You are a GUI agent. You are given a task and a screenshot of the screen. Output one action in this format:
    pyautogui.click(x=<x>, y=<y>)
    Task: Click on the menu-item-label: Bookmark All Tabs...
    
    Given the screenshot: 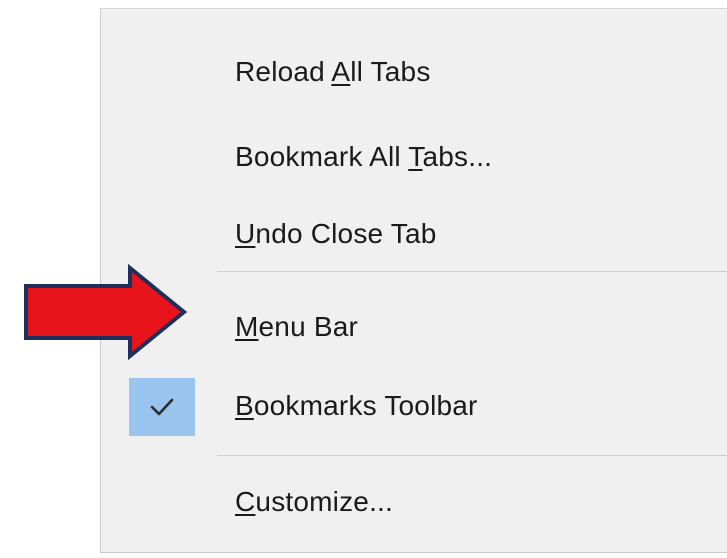 What is the action you would take?
    pyautogui.click(x=364, y=156)
    